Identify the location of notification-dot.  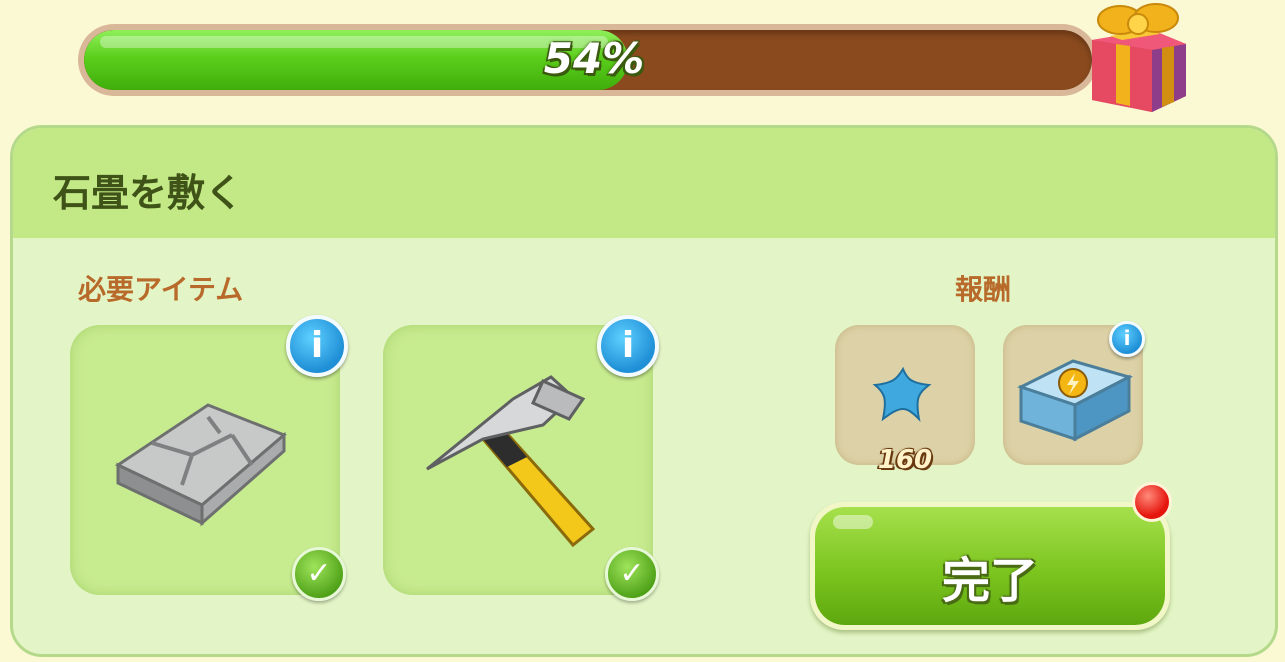
(1152, 502).